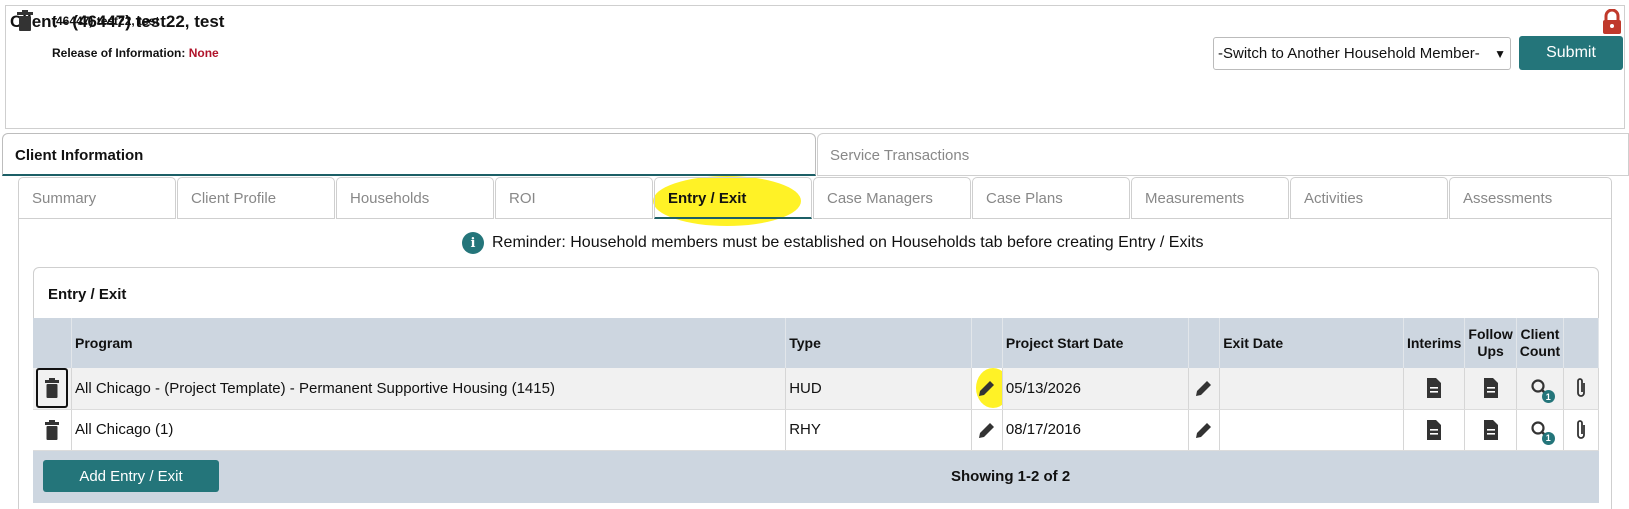 This screenshot has height=509, width=1629. I want to click on start-date-cell: 05/13/2026, so click(1096, 389).